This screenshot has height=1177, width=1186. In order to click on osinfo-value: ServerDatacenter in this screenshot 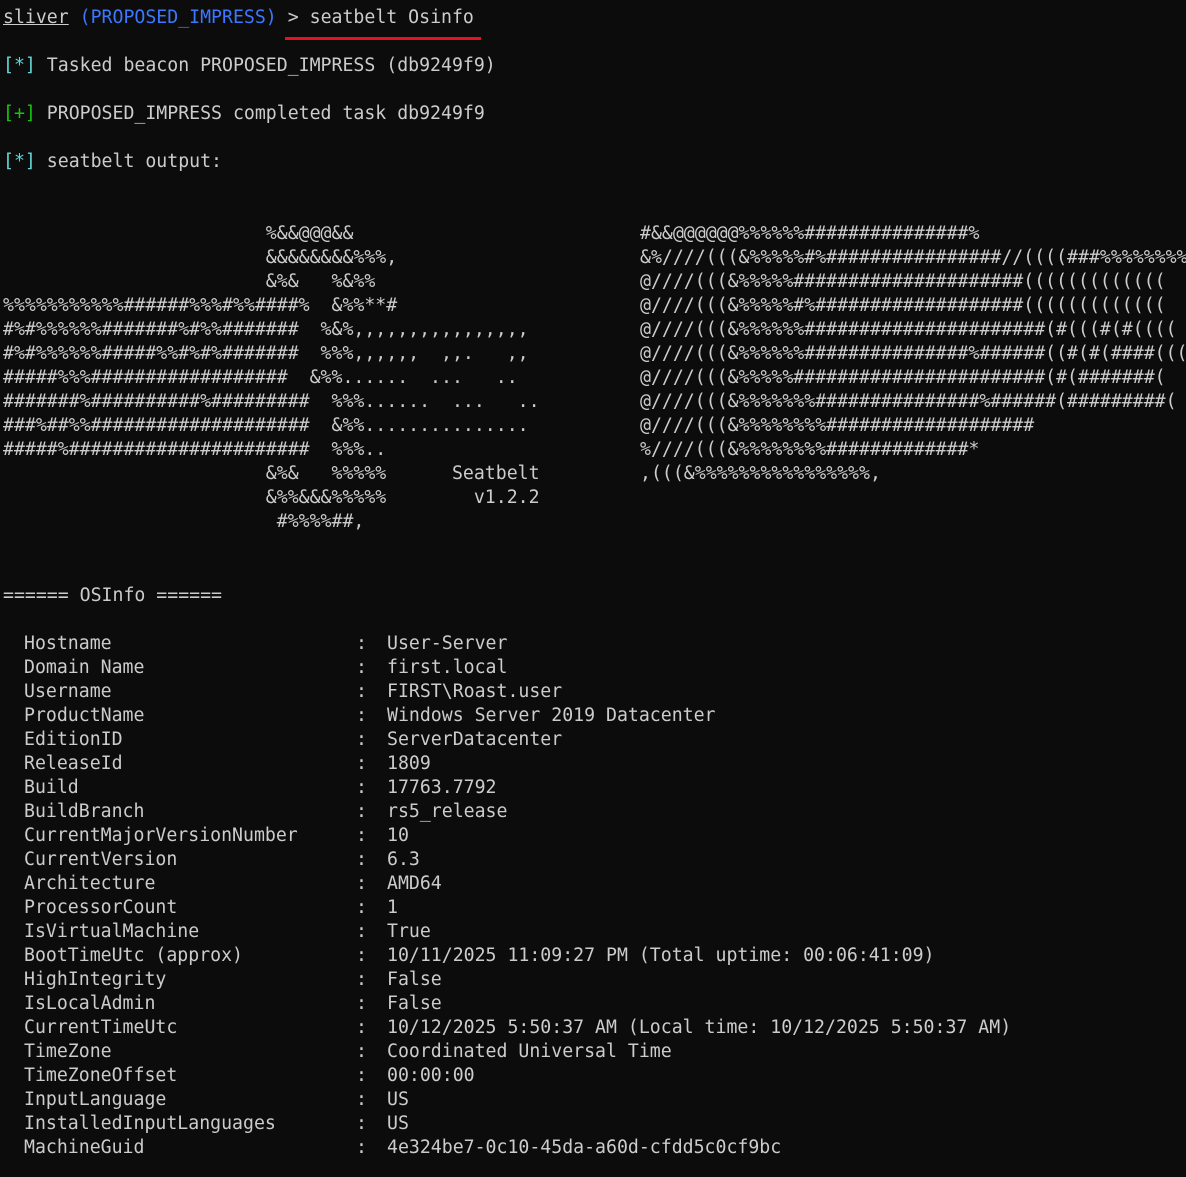, I will do `click(475, 739)`.